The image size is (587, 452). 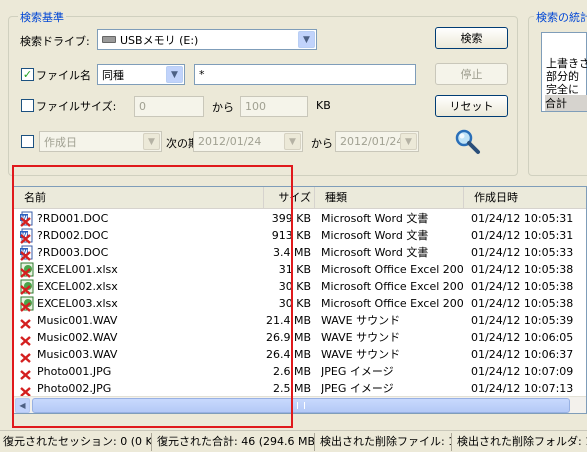 What do you see at coordinates (522, 371) in the screenshot?
I see `cell-date: 01/24/12 10:07:09` at bounding box center [522, 371].